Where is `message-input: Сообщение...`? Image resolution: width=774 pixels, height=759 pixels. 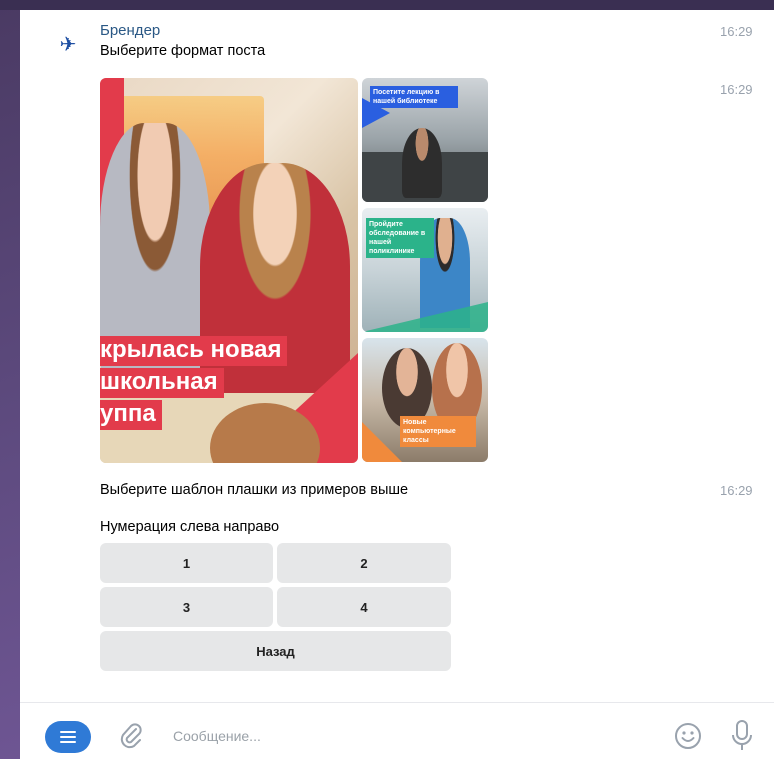 message-input: Сообщение... is located at coordinates (217, 736).